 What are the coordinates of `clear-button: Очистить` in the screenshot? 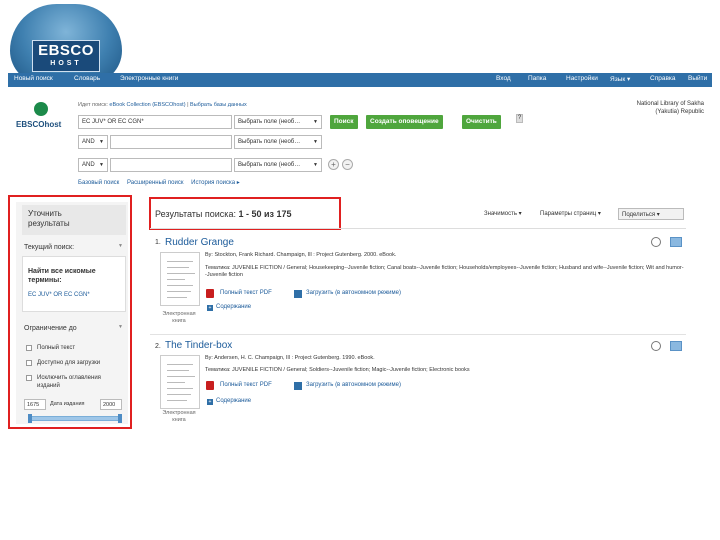 It's located at (481, 122).